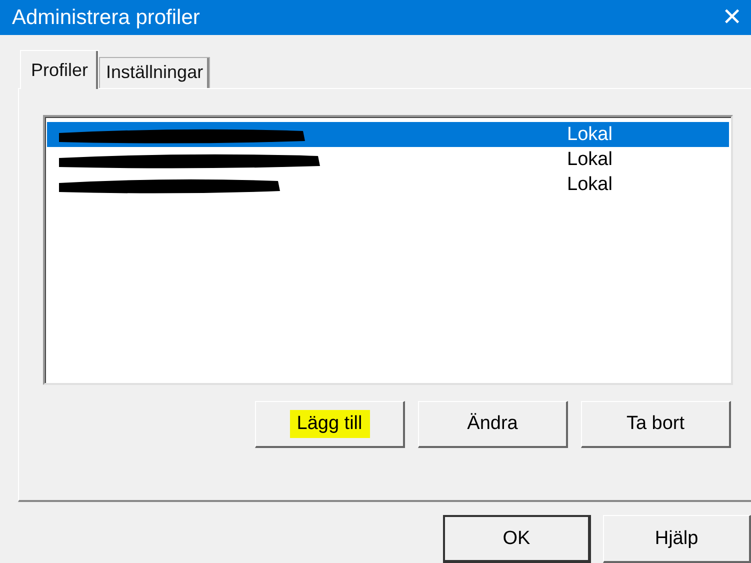  Describe the element at coordinates (732, 17) in the screenshot. I see `close-button: ✕` at that location.